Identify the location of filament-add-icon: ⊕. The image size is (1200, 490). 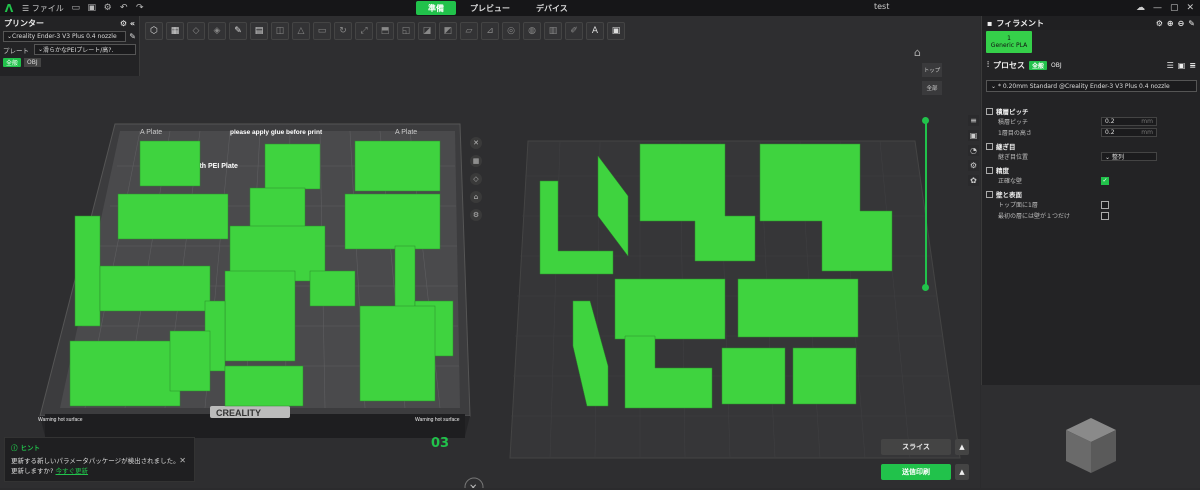
(1170, 23).